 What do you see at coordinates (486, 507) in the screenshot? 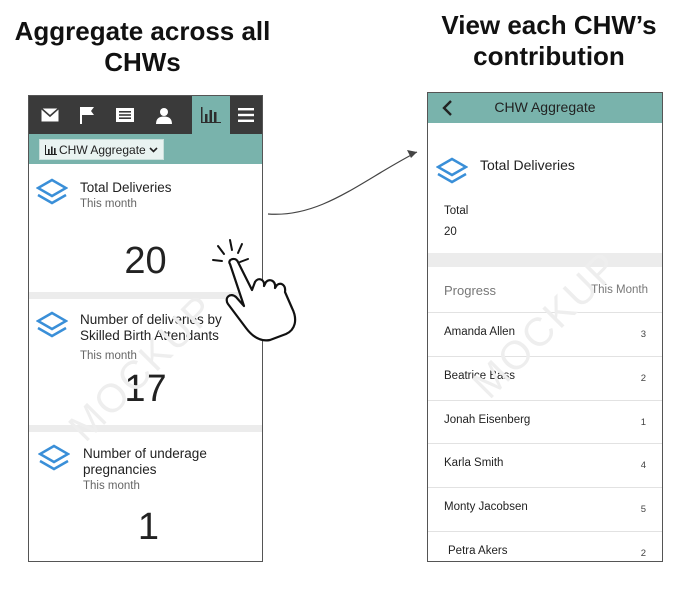
I see `chw-name: Monty Jacobsen` at bounding box center [486, 507].